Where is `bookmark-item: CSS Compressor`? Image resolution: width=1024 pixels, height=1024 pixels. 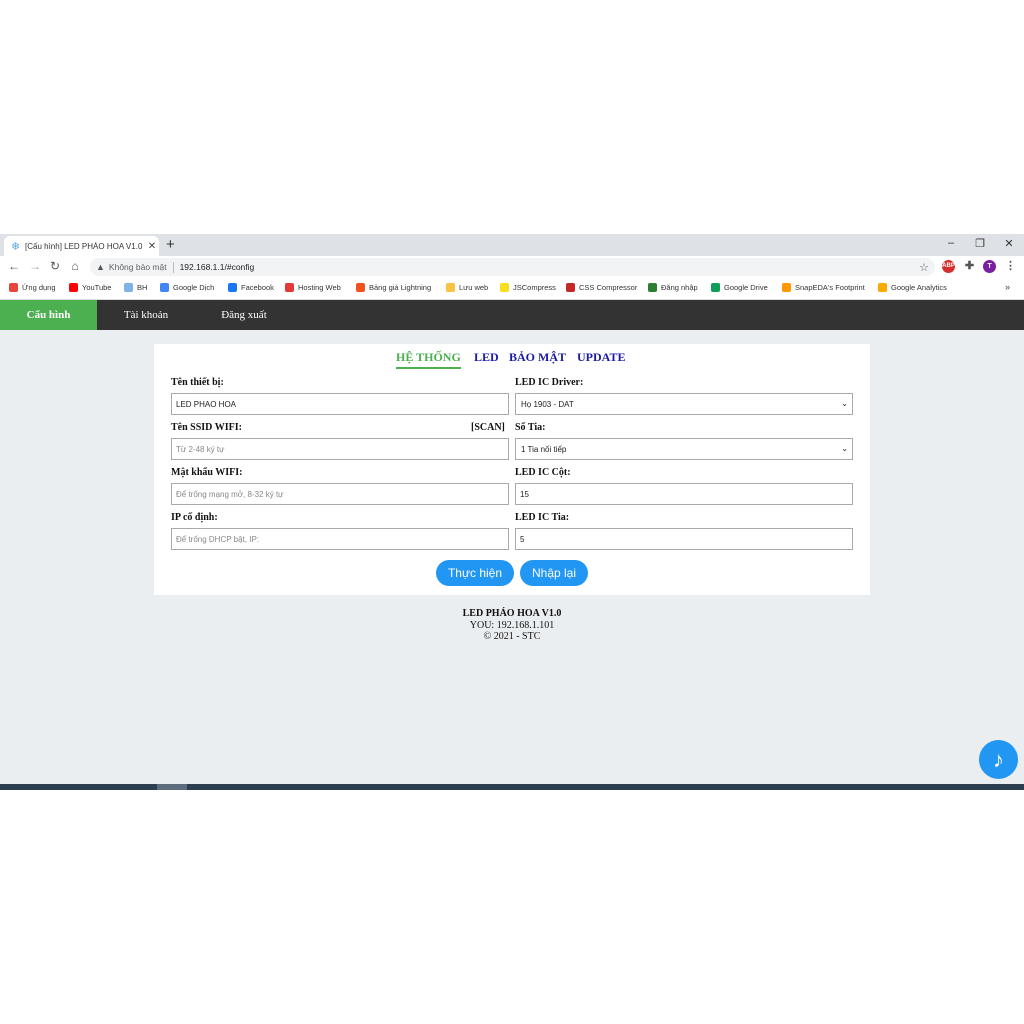
bookmark-item: CSS Compressor is located at coordinates (601, 287).